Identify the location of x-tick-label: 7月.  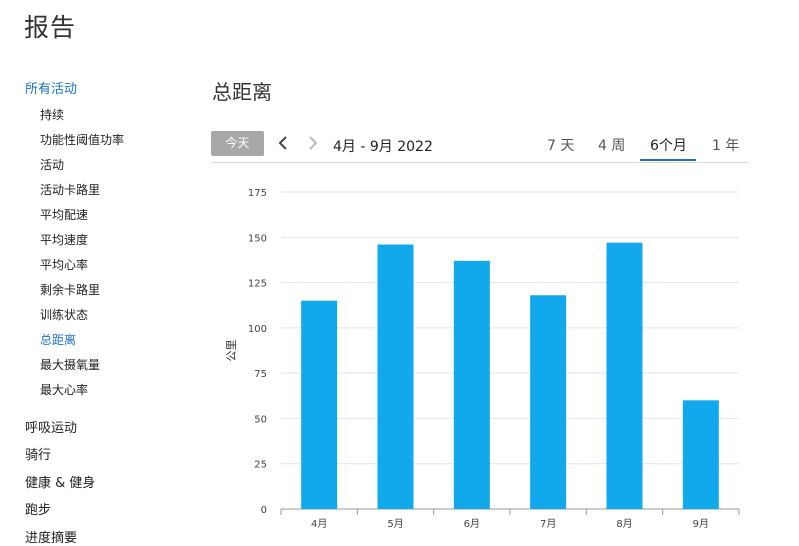
(548, 524).